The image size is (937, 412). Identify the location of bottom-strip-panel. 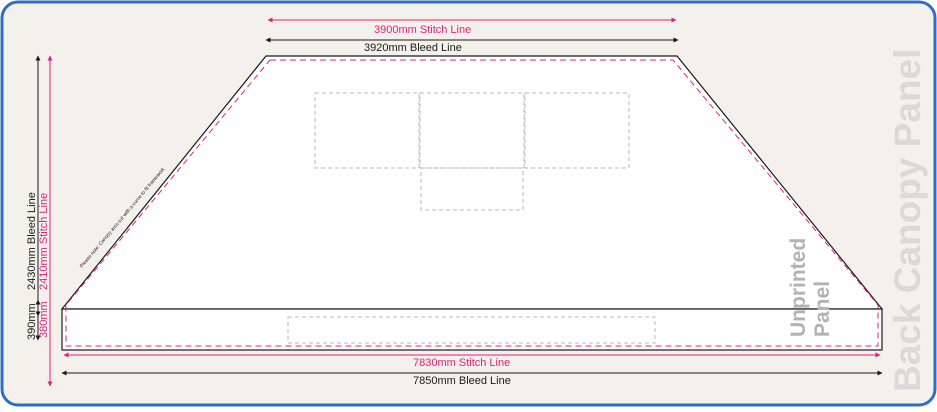
(472, 329).